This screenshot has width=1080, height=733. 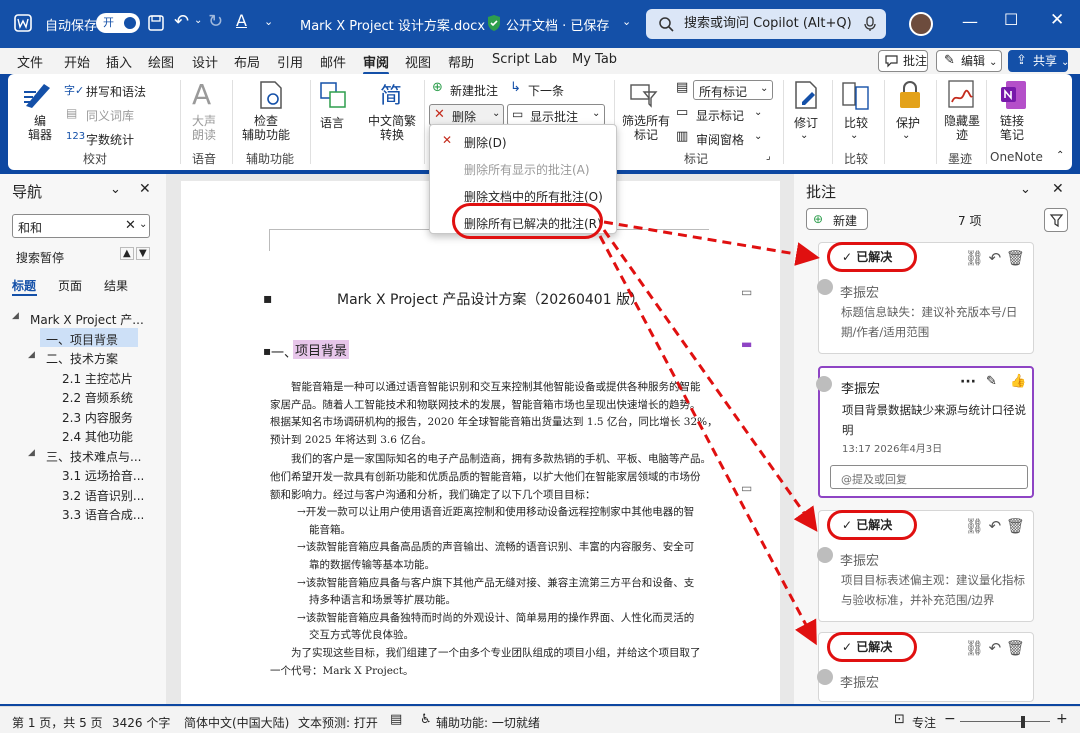 I want to click on zoom-slider, so click(x=1005, y=721).